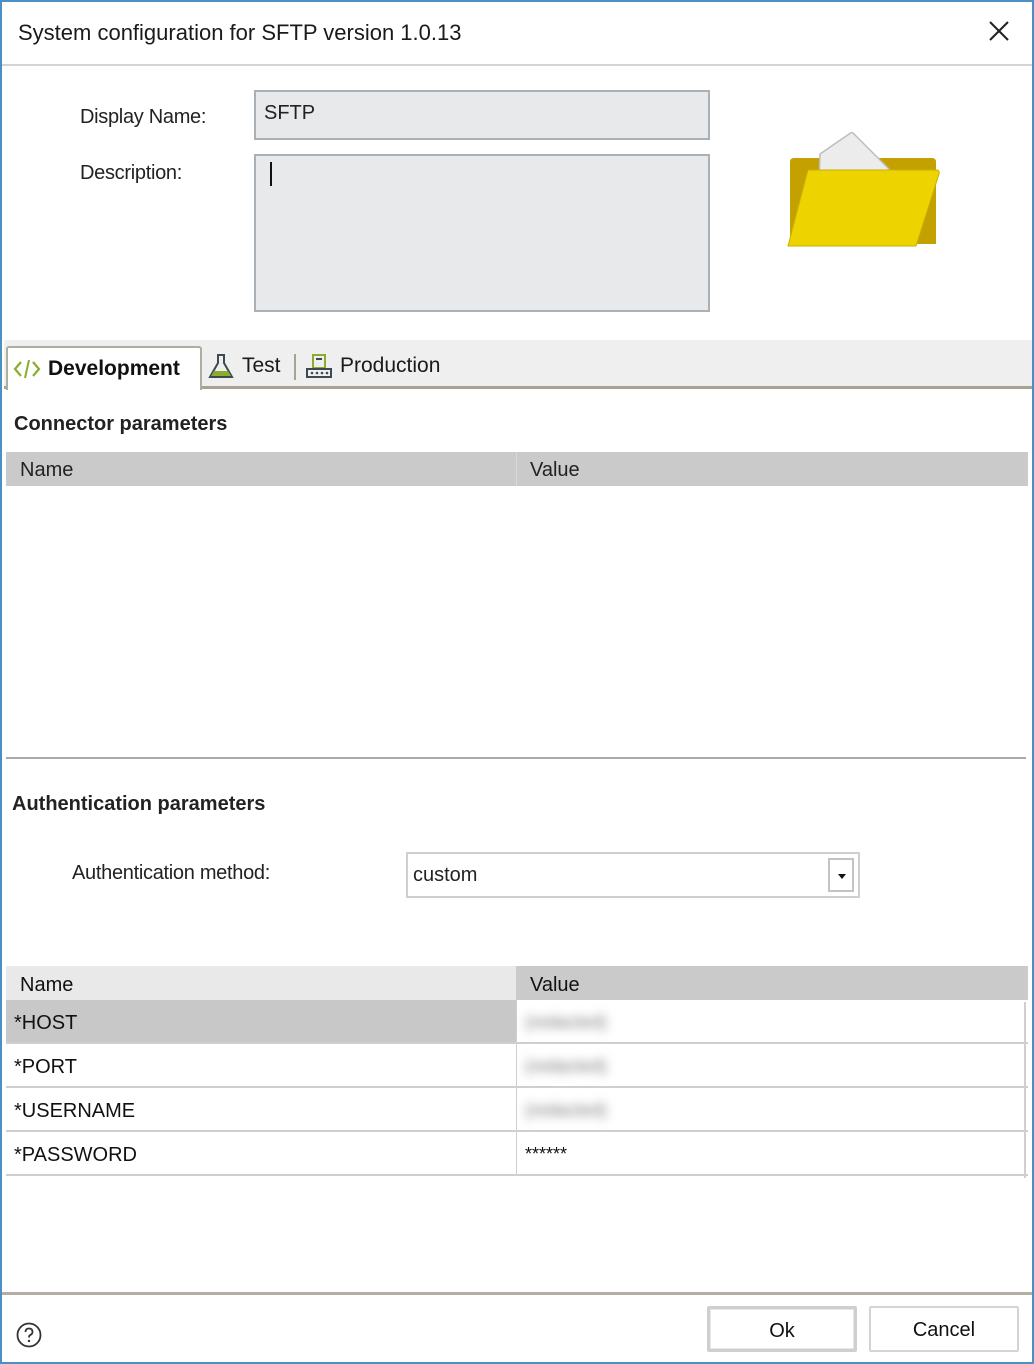 The height and width of the screenshot is (1364, 1034). What do you see at coordinates (445, 875) in the screenshot?
I see `authentication-method-value: custom` at bounding box center [445, 875].